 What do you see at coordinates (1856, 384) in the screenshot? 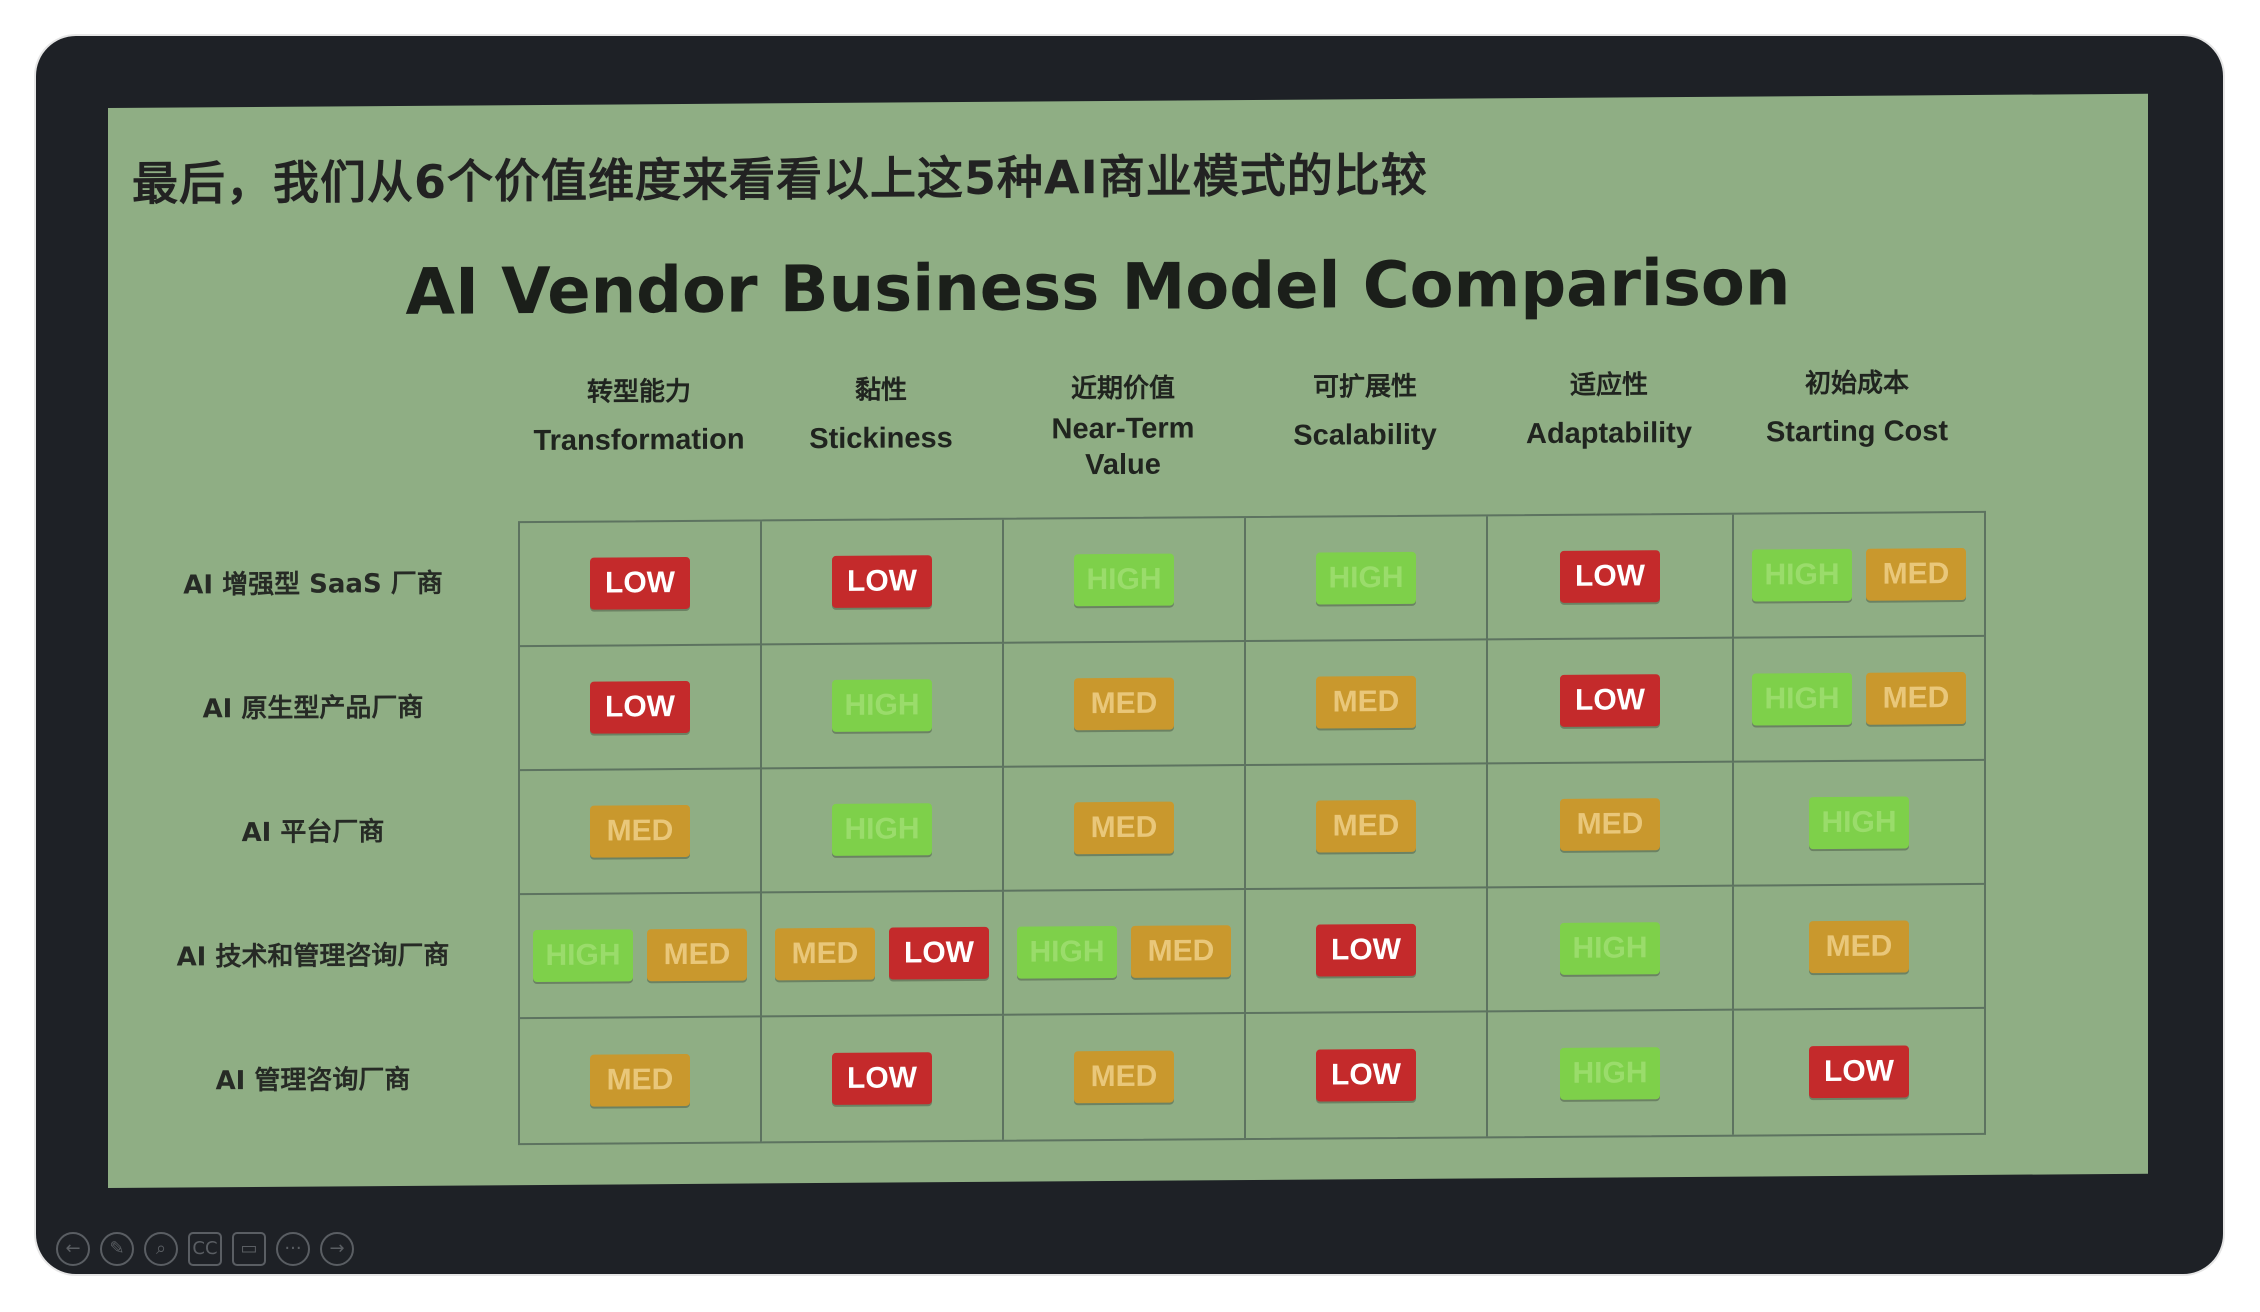
I see `column-header-zh: 初始成本` at bounding box center [1856, 384].